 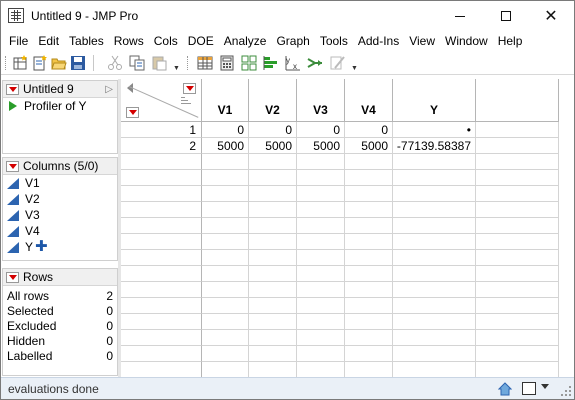 I want to click on panel-collapse-icon: ▷, so click(x=109, y=89).